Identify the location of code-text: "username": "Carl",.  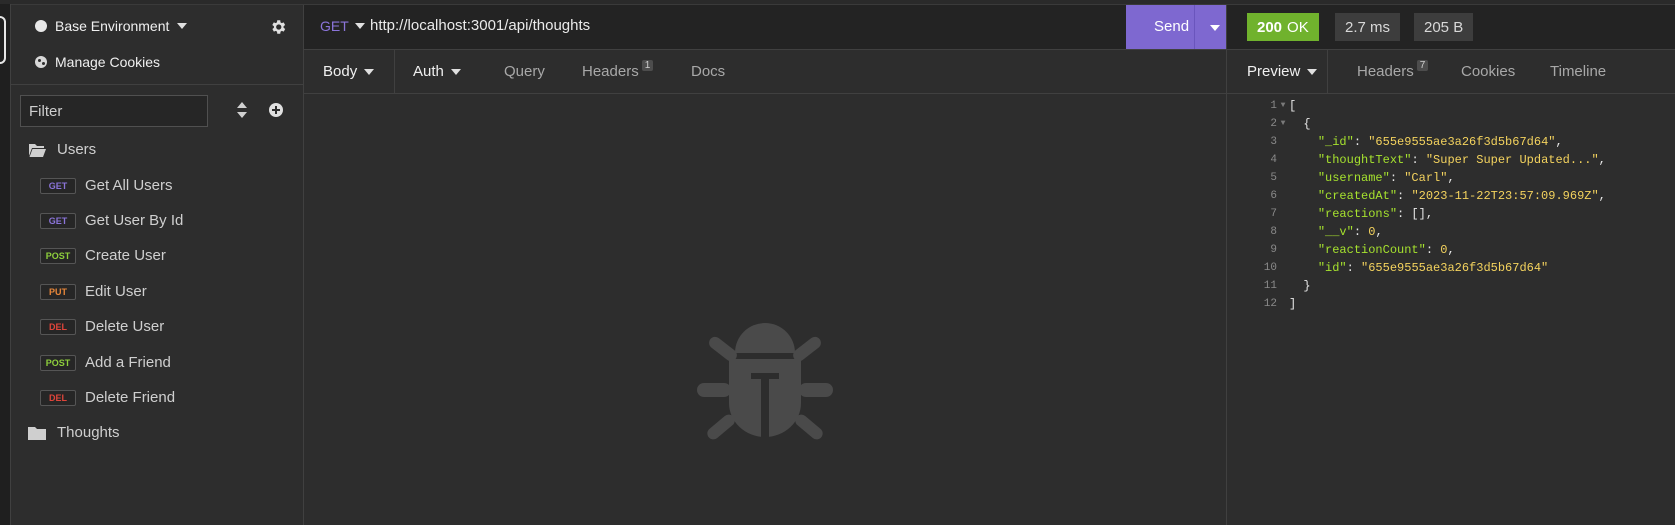
(1386, 178).